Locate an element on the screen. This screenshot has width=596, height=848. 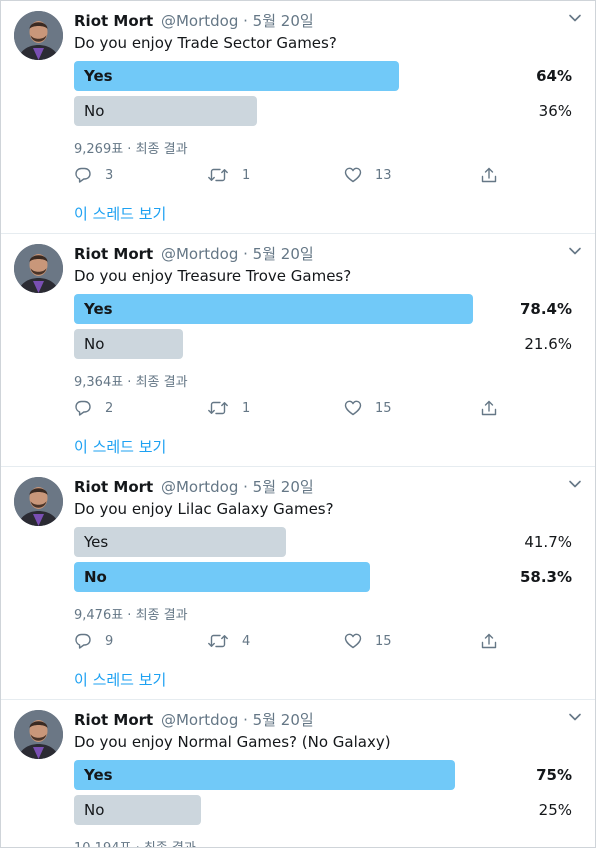
poll-option: Yes 78.4% is located at coordinates (324, 309).